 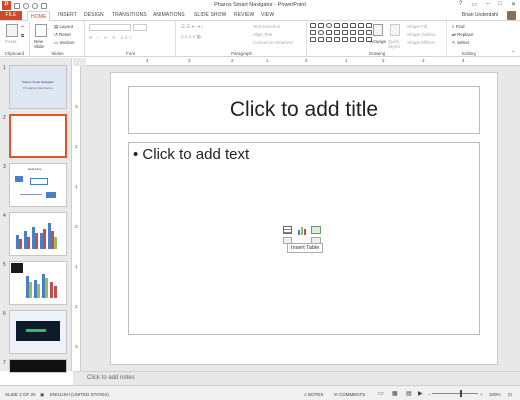 What do you see at coordinates (39, 16) in the screenshot?
I see `tab-home: HOME` at bounding box center [39, 16].